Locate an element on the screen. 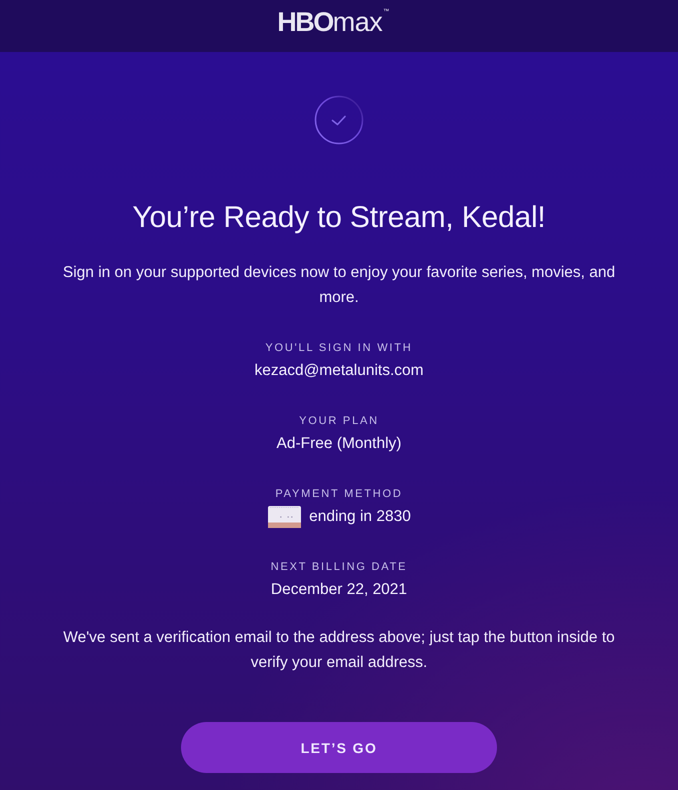  detail-label: YOU'LL SIGN IN WITH is located at coordinates (339, 348).